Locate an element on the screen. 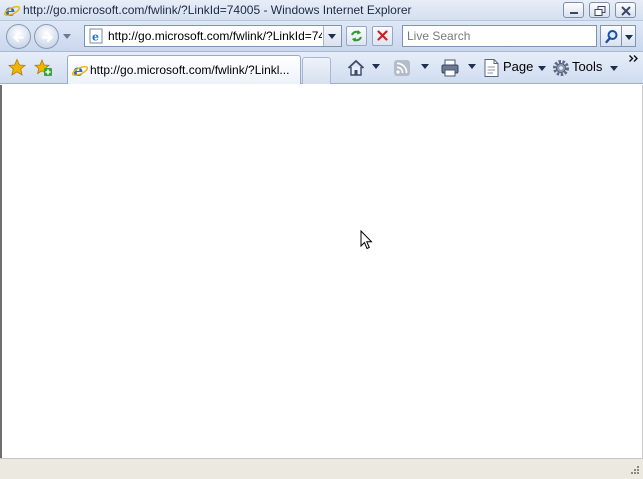 Image resolution: width=643 pixels, height=479 pixels. page-menu-label: Page is located at coordinates (518, 66).